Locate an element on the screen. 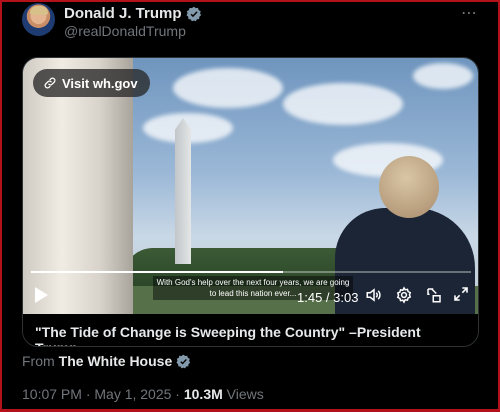 Image resolution: width=500 pixels, height=412 pixels. source-name: The White House is located at coordinates (116, 361).